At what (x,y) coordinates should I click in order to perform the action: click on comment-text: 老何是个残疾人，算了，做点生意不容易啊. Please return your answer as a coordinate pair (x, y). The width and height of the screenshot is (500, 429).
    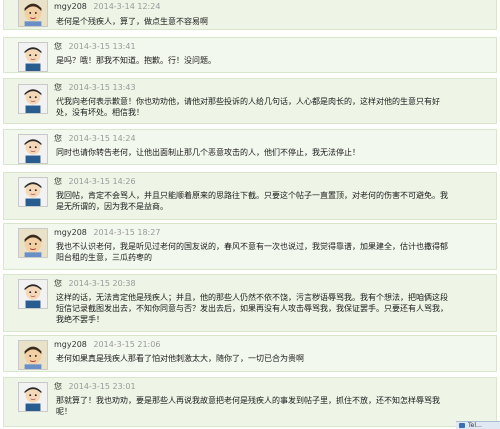
    Looking at the image, I should click on (132, 21).